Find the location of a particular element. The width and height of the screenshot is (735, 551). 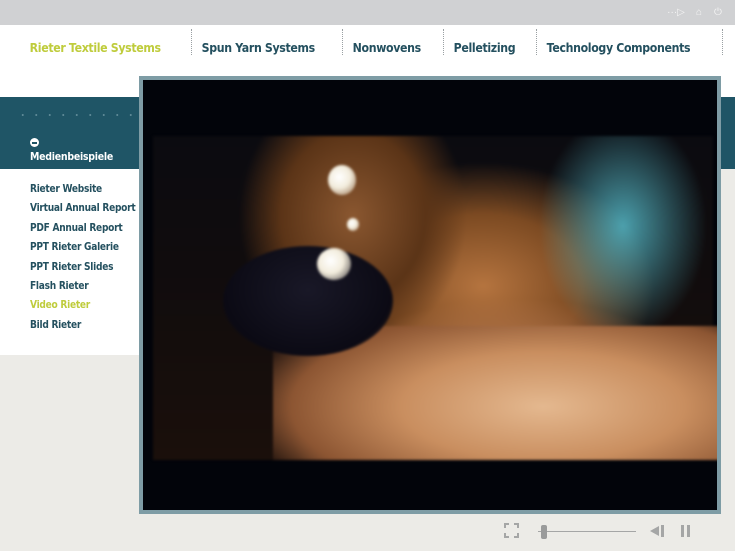

pause-icon is located at coordinates (686, 531).